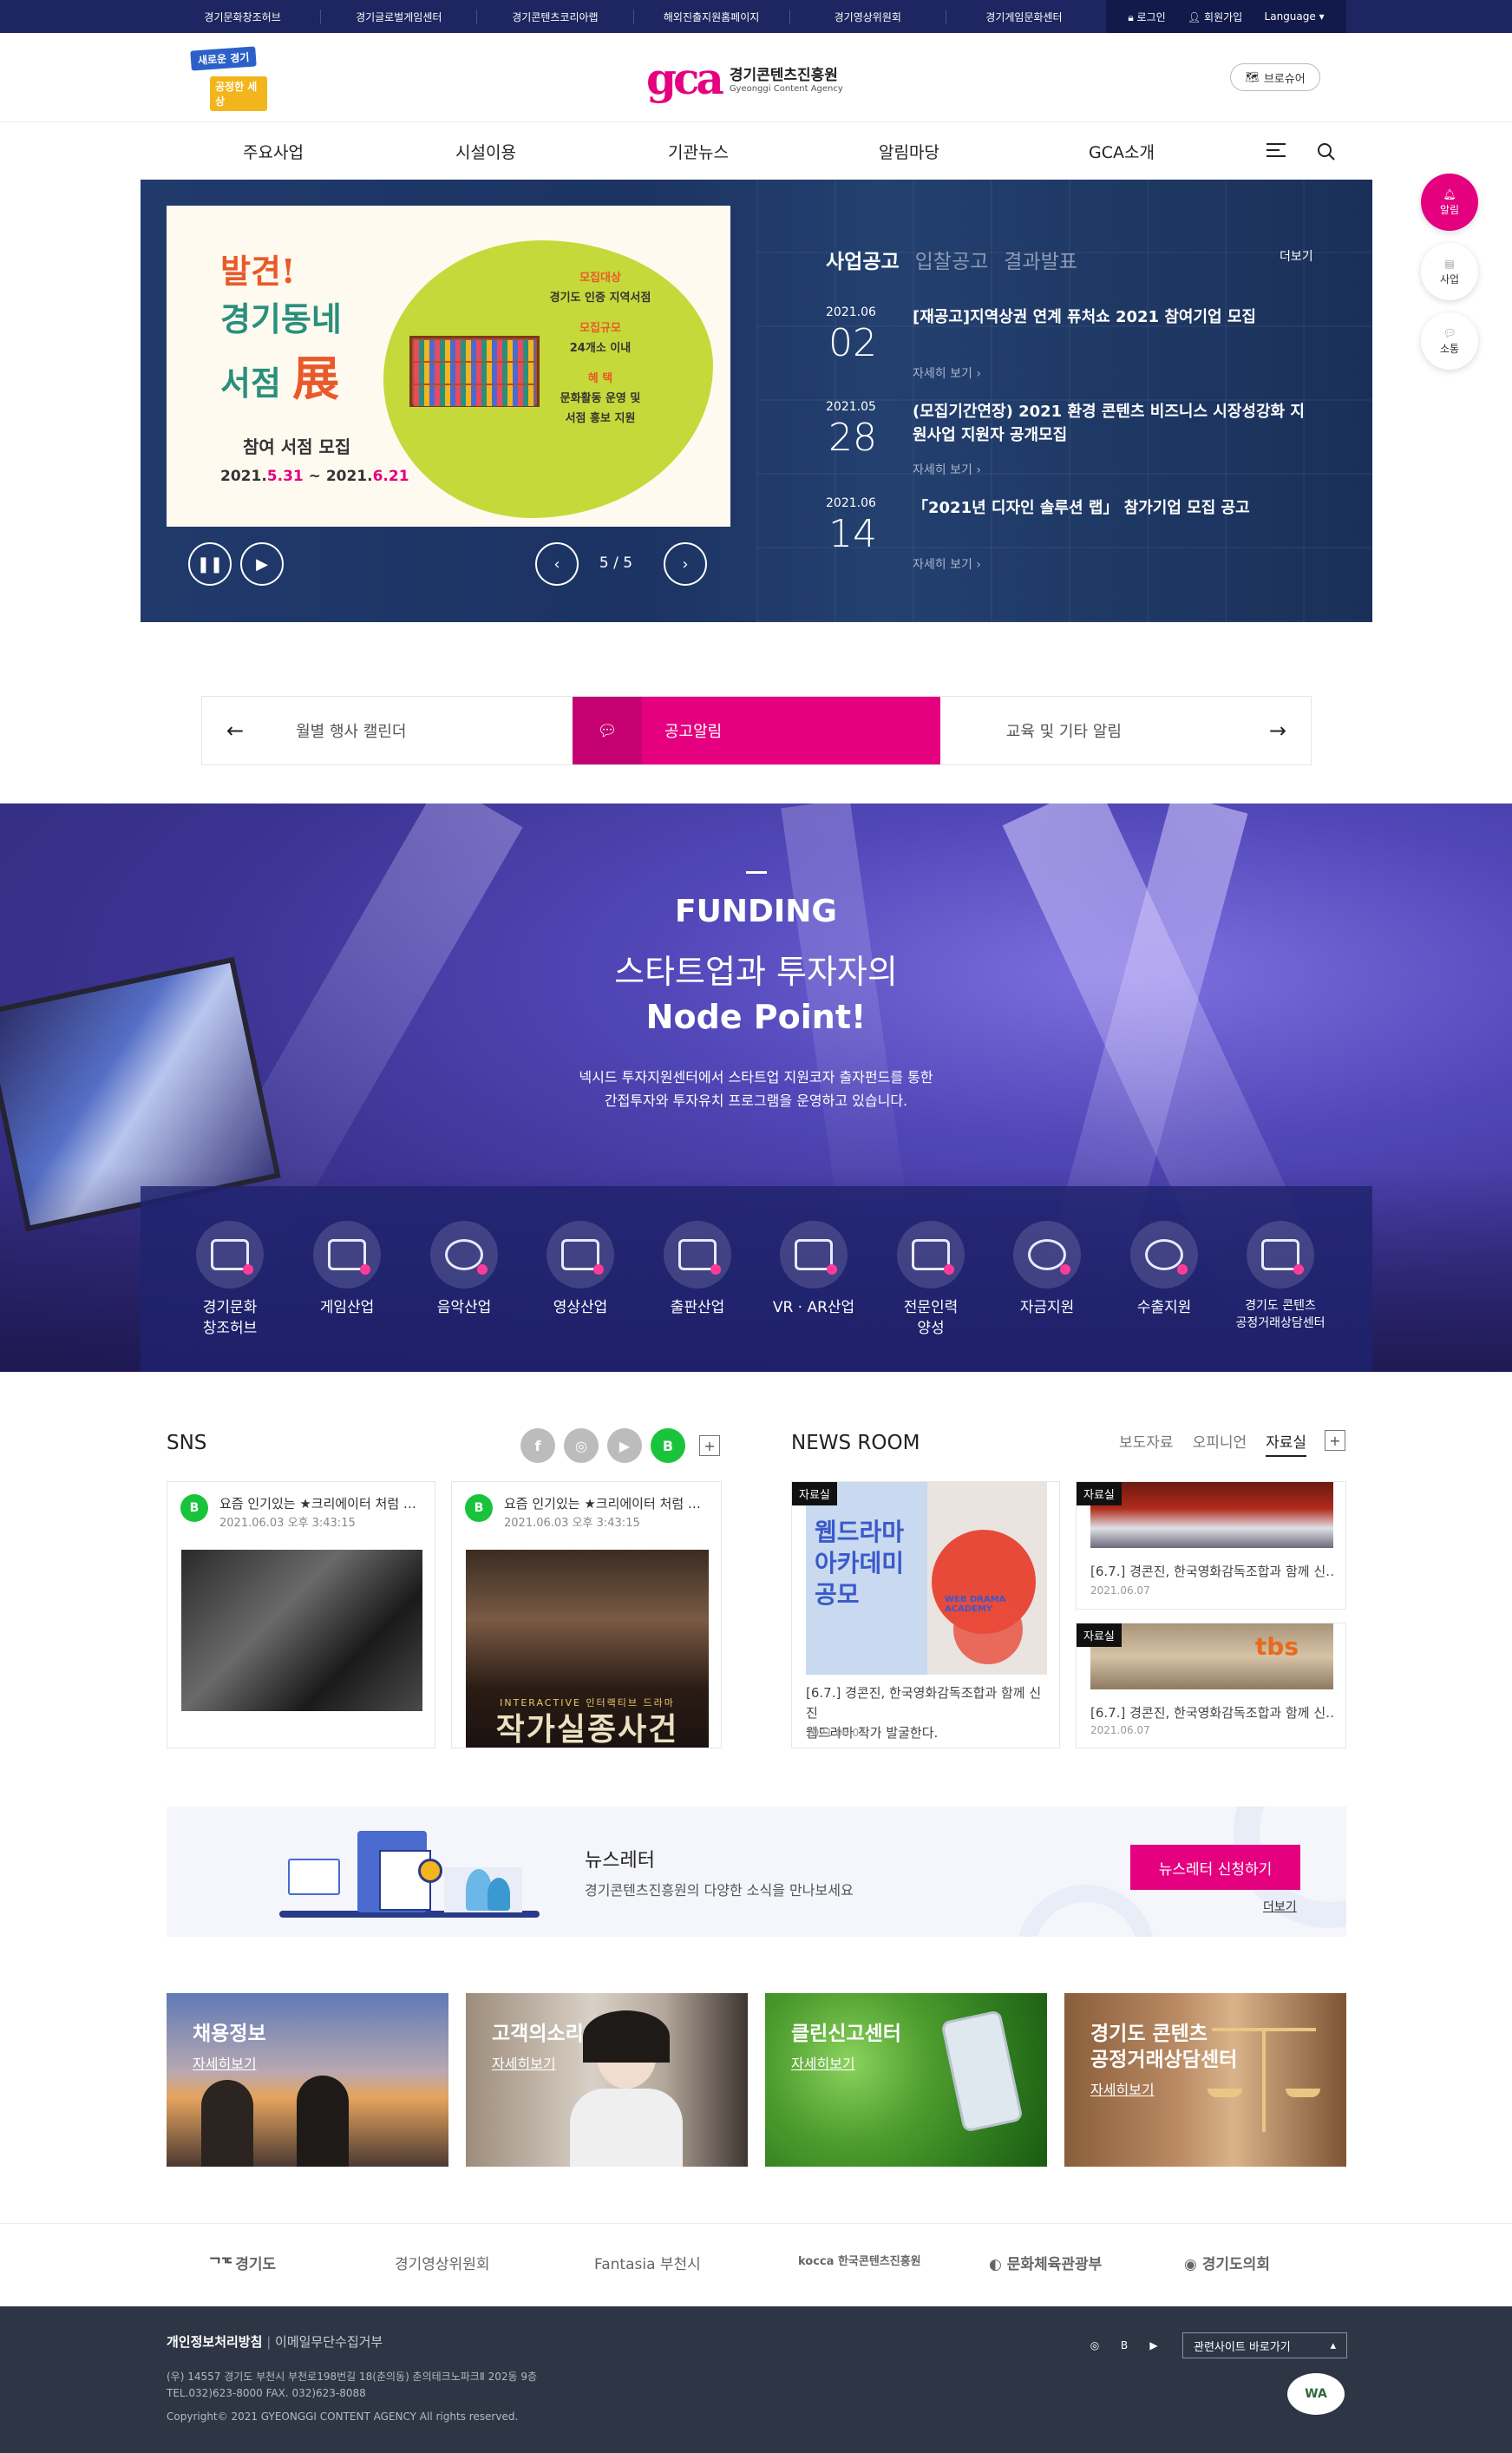 This screenshot has width=1512, height=2453. What do you see at coordinates (486, 151) in the screenshot?
I see `nav-item-facilities: 시설이용` at bounding box center [486, 151].